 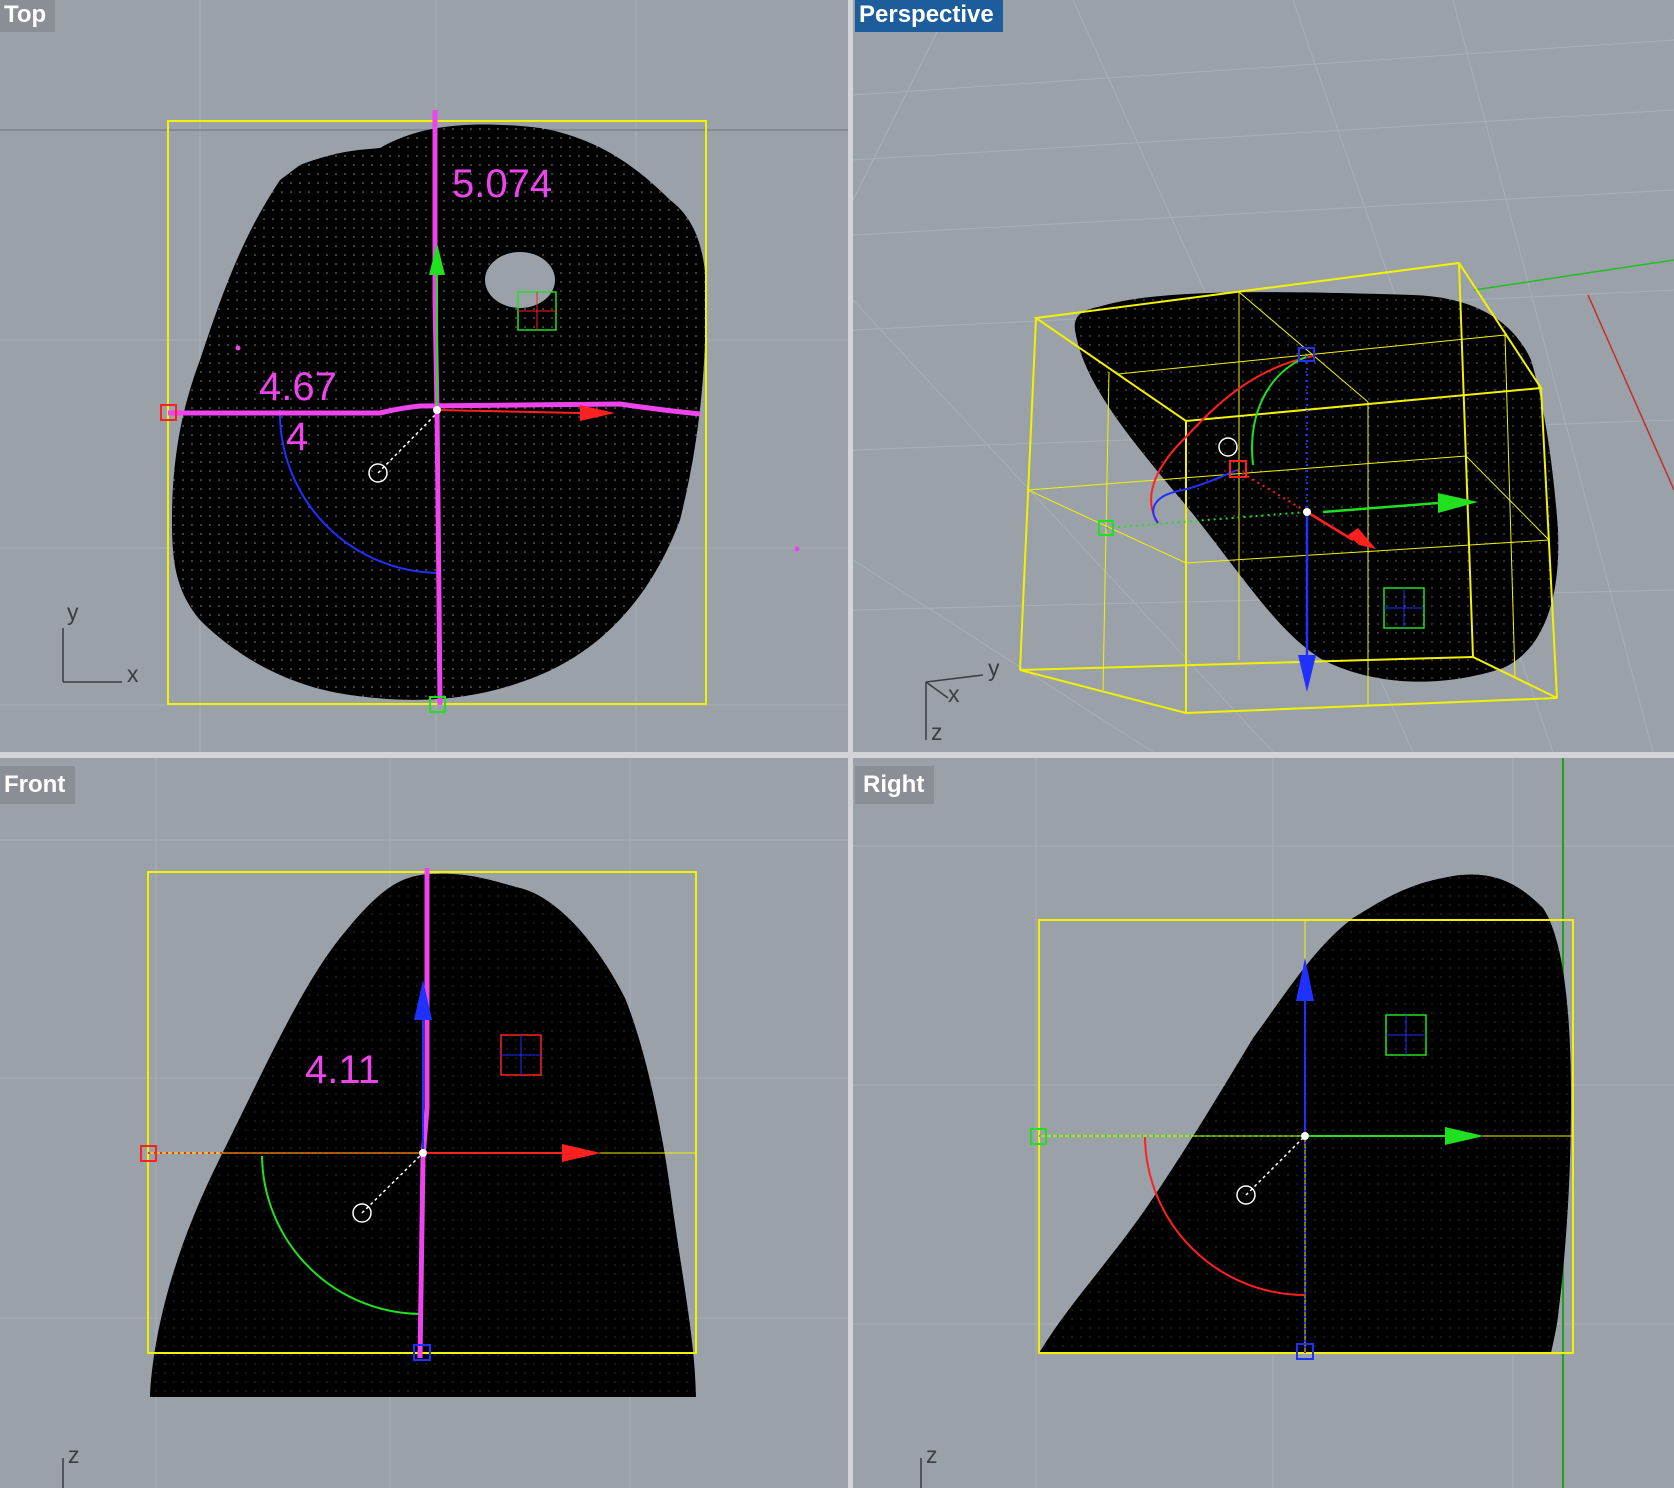 I want to click on axis-indicator: y x z, so click(x=962, y=700).